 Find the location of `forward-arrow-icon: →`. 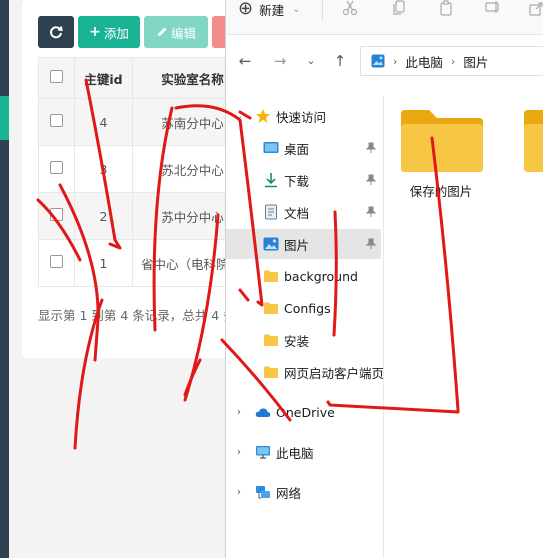

forward-arrow-icon: → is located at coordinates (280, 61).